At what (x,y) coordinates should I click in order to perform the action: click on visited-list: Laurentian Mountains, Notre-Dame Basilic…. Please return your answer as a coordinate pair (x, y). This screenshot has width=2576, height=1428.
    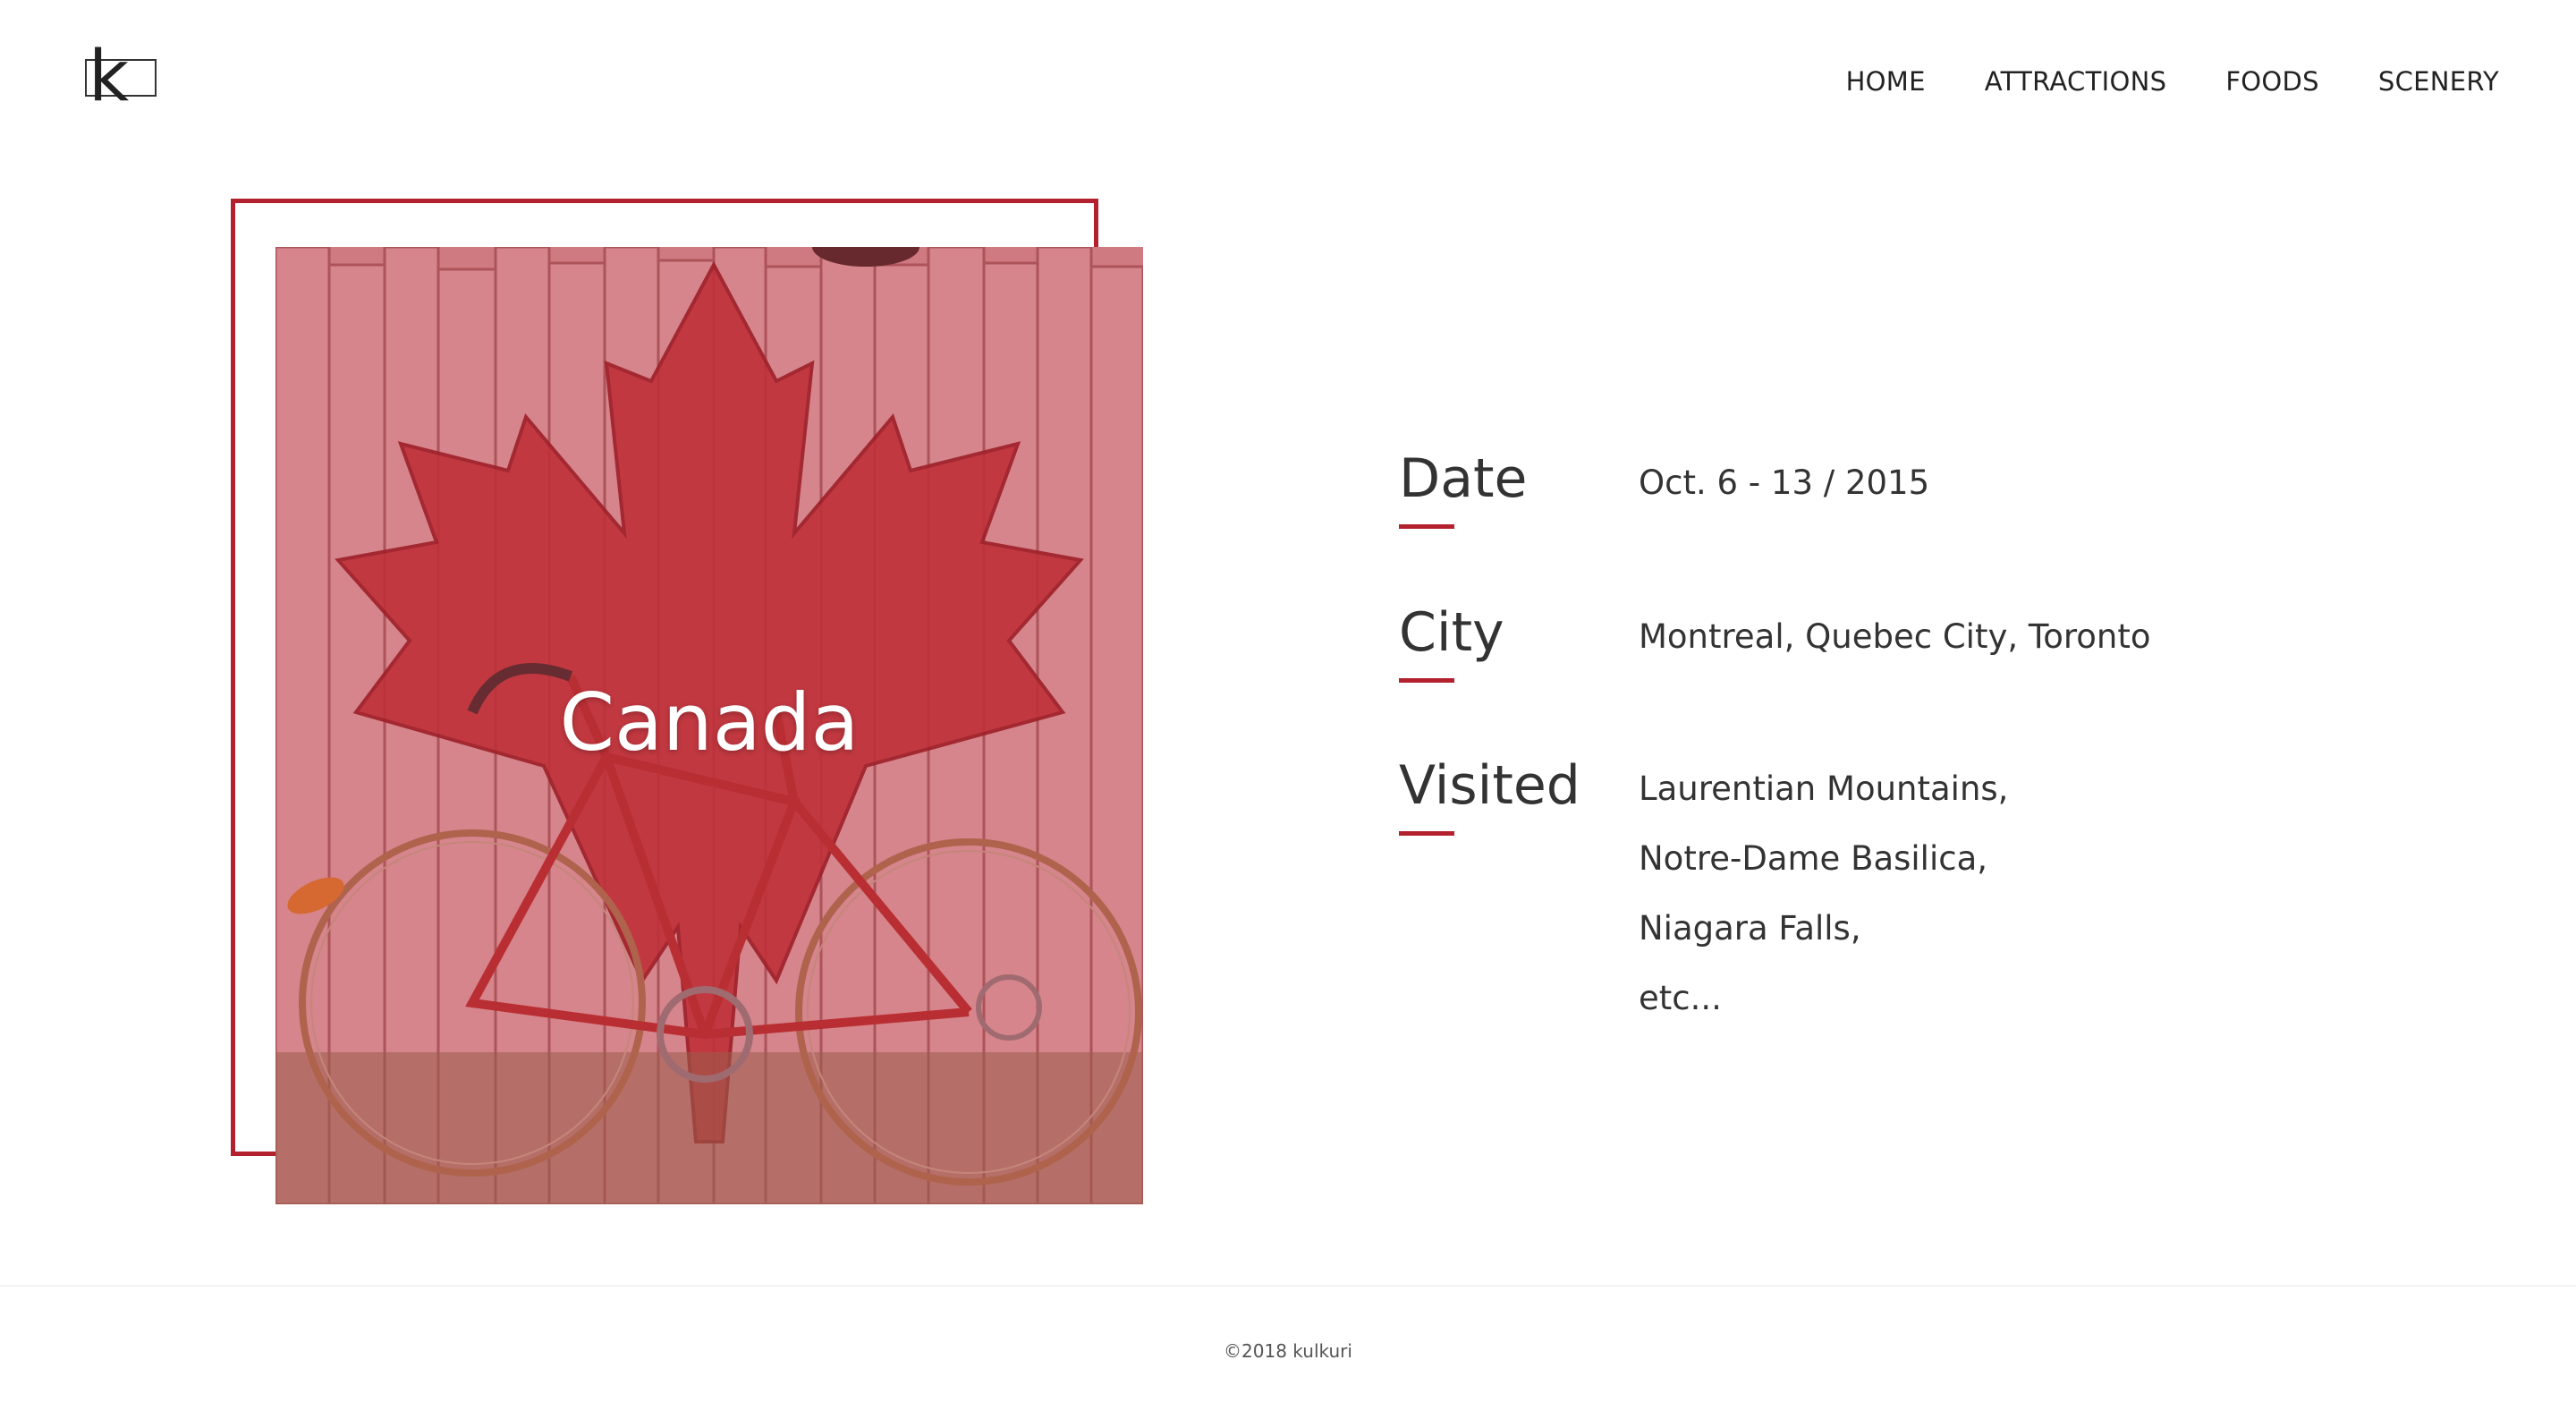
    Looking at the image, I should click on (1823, 893).